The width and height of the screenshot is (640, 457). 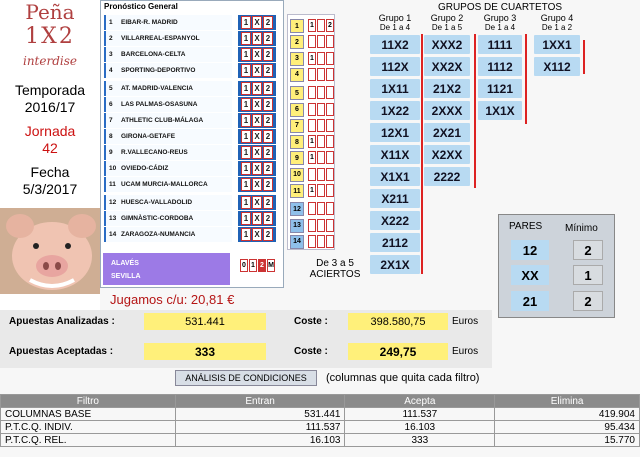 What do you see at coordinates (588, 275) in the screenshot?
I see `minimo-value-2: 1` at bounding box center [588, 275].